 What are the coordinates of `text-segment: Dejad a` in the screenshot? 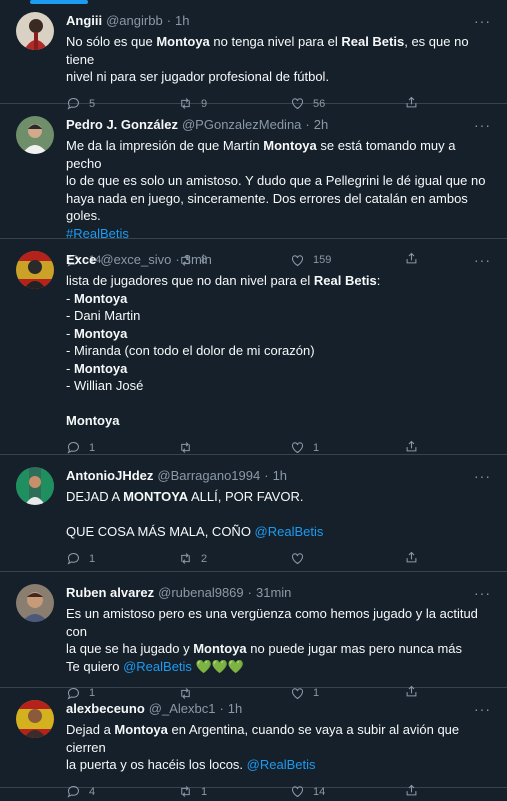 It's located at (90, 729).